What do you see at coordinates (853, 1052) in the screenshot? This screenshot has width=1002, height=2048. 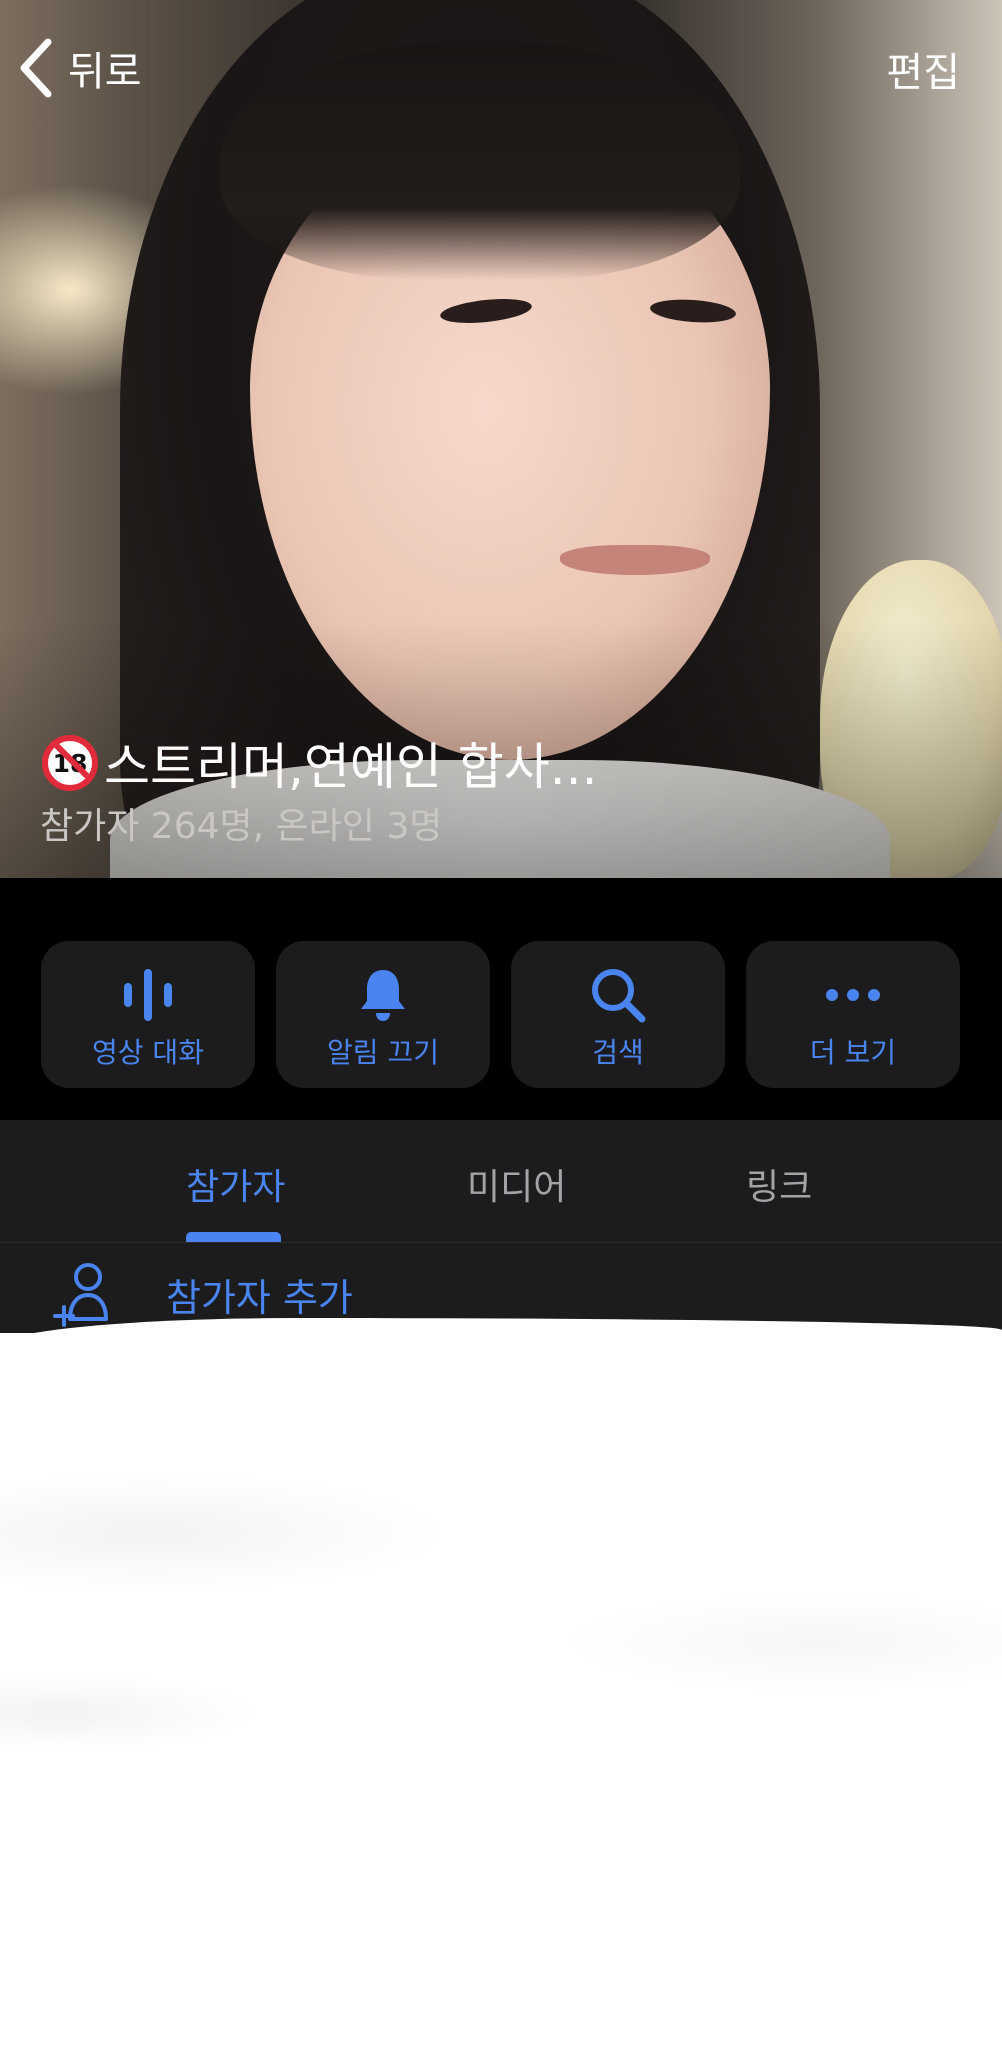 I see `more-label: 더 보기` at bounding box center [853, 1052].